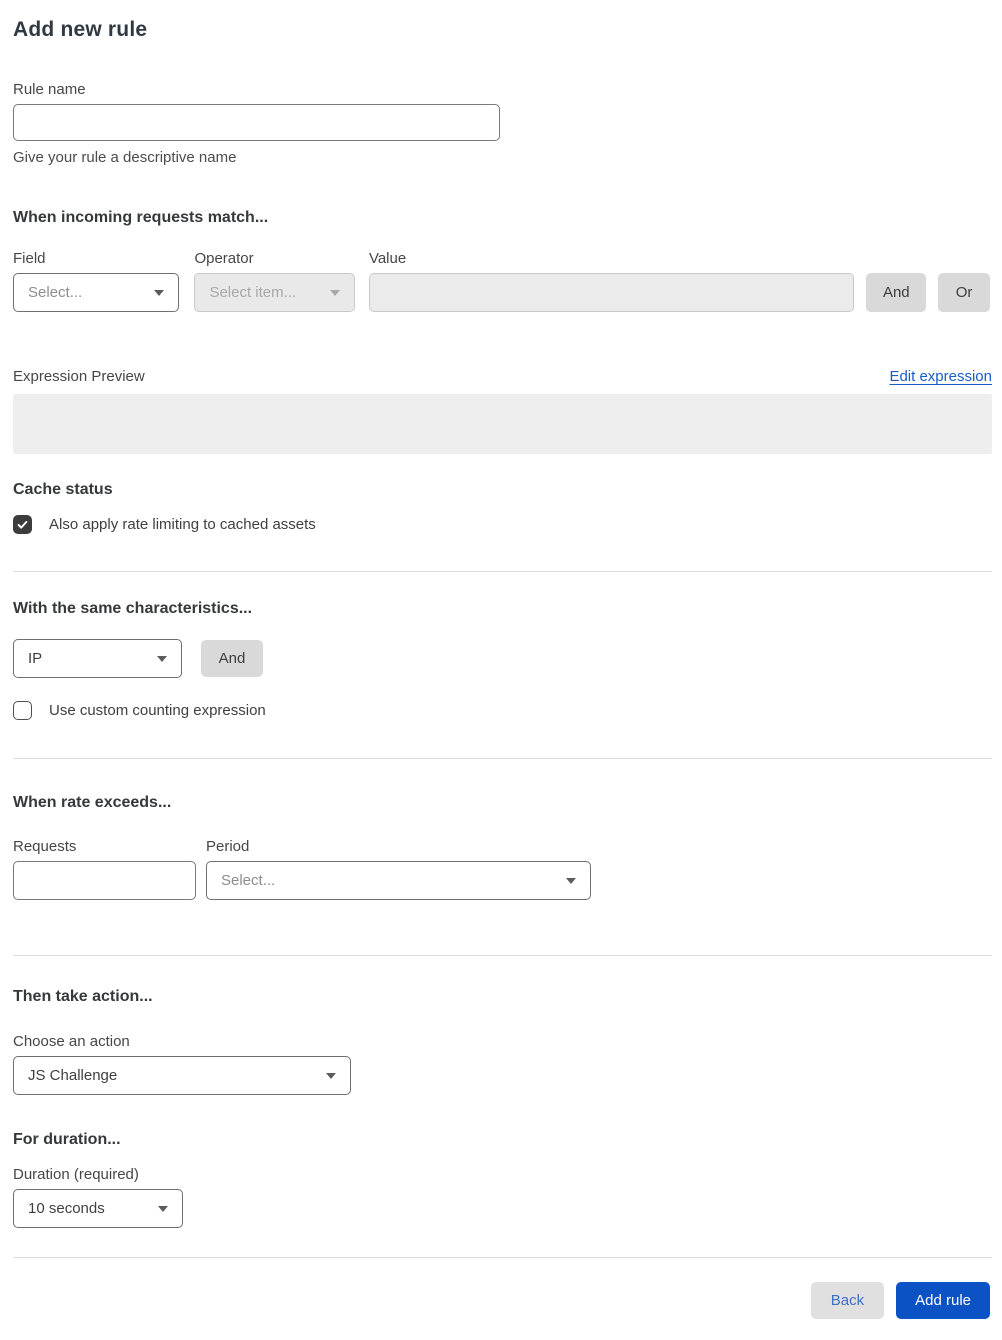 This screenshot has width=1002, height=1340. What do you see at coordinates (63, 489) in the screenshot?
I see `cache-status-heading: Cache status` at bounding box center [63, 489].